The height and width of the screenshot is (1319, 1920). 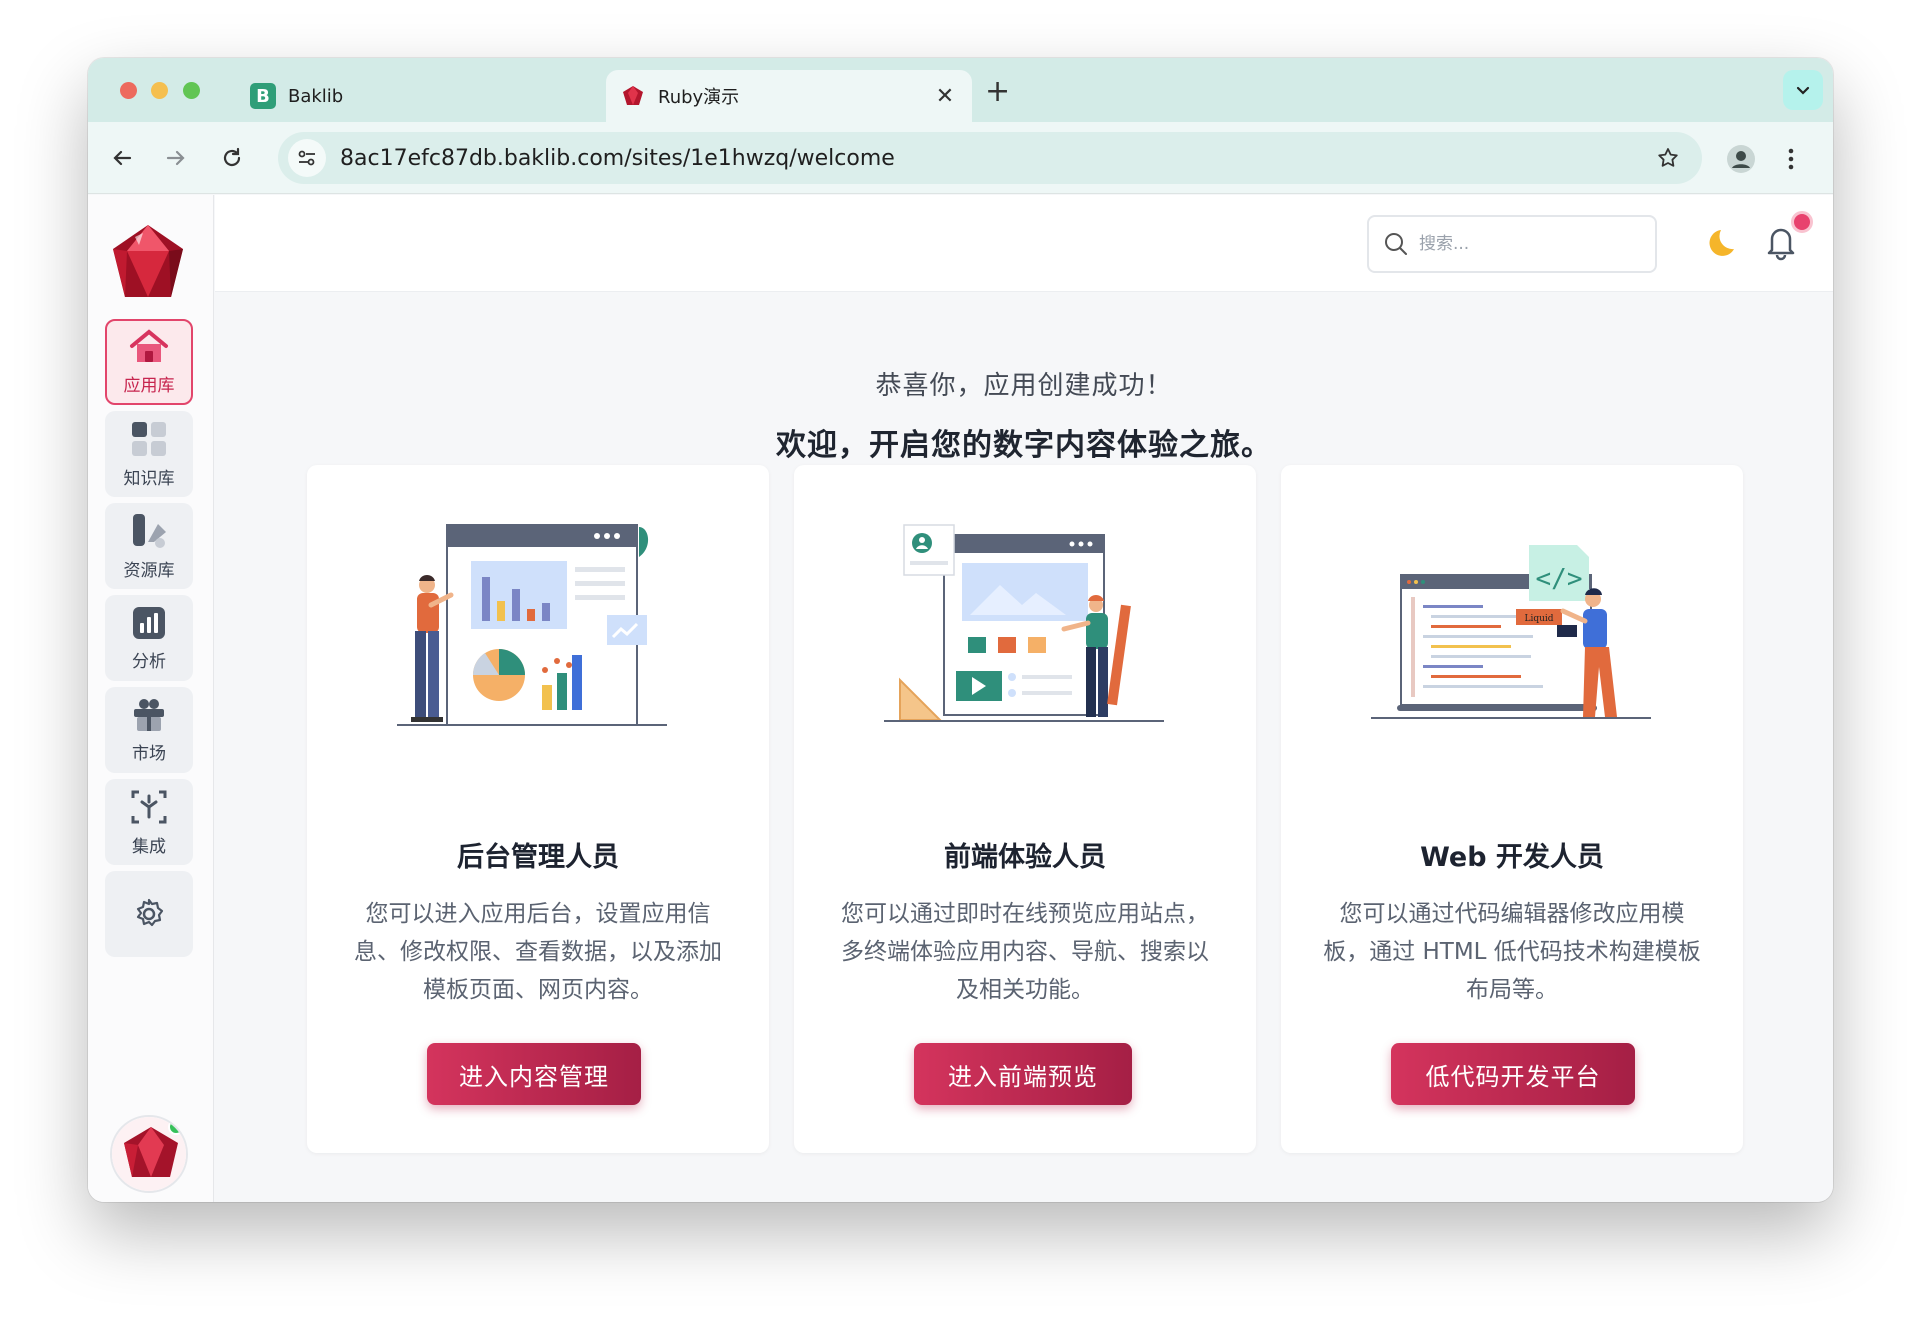 I want to click on notification-button, so click(x=1788, y=237).